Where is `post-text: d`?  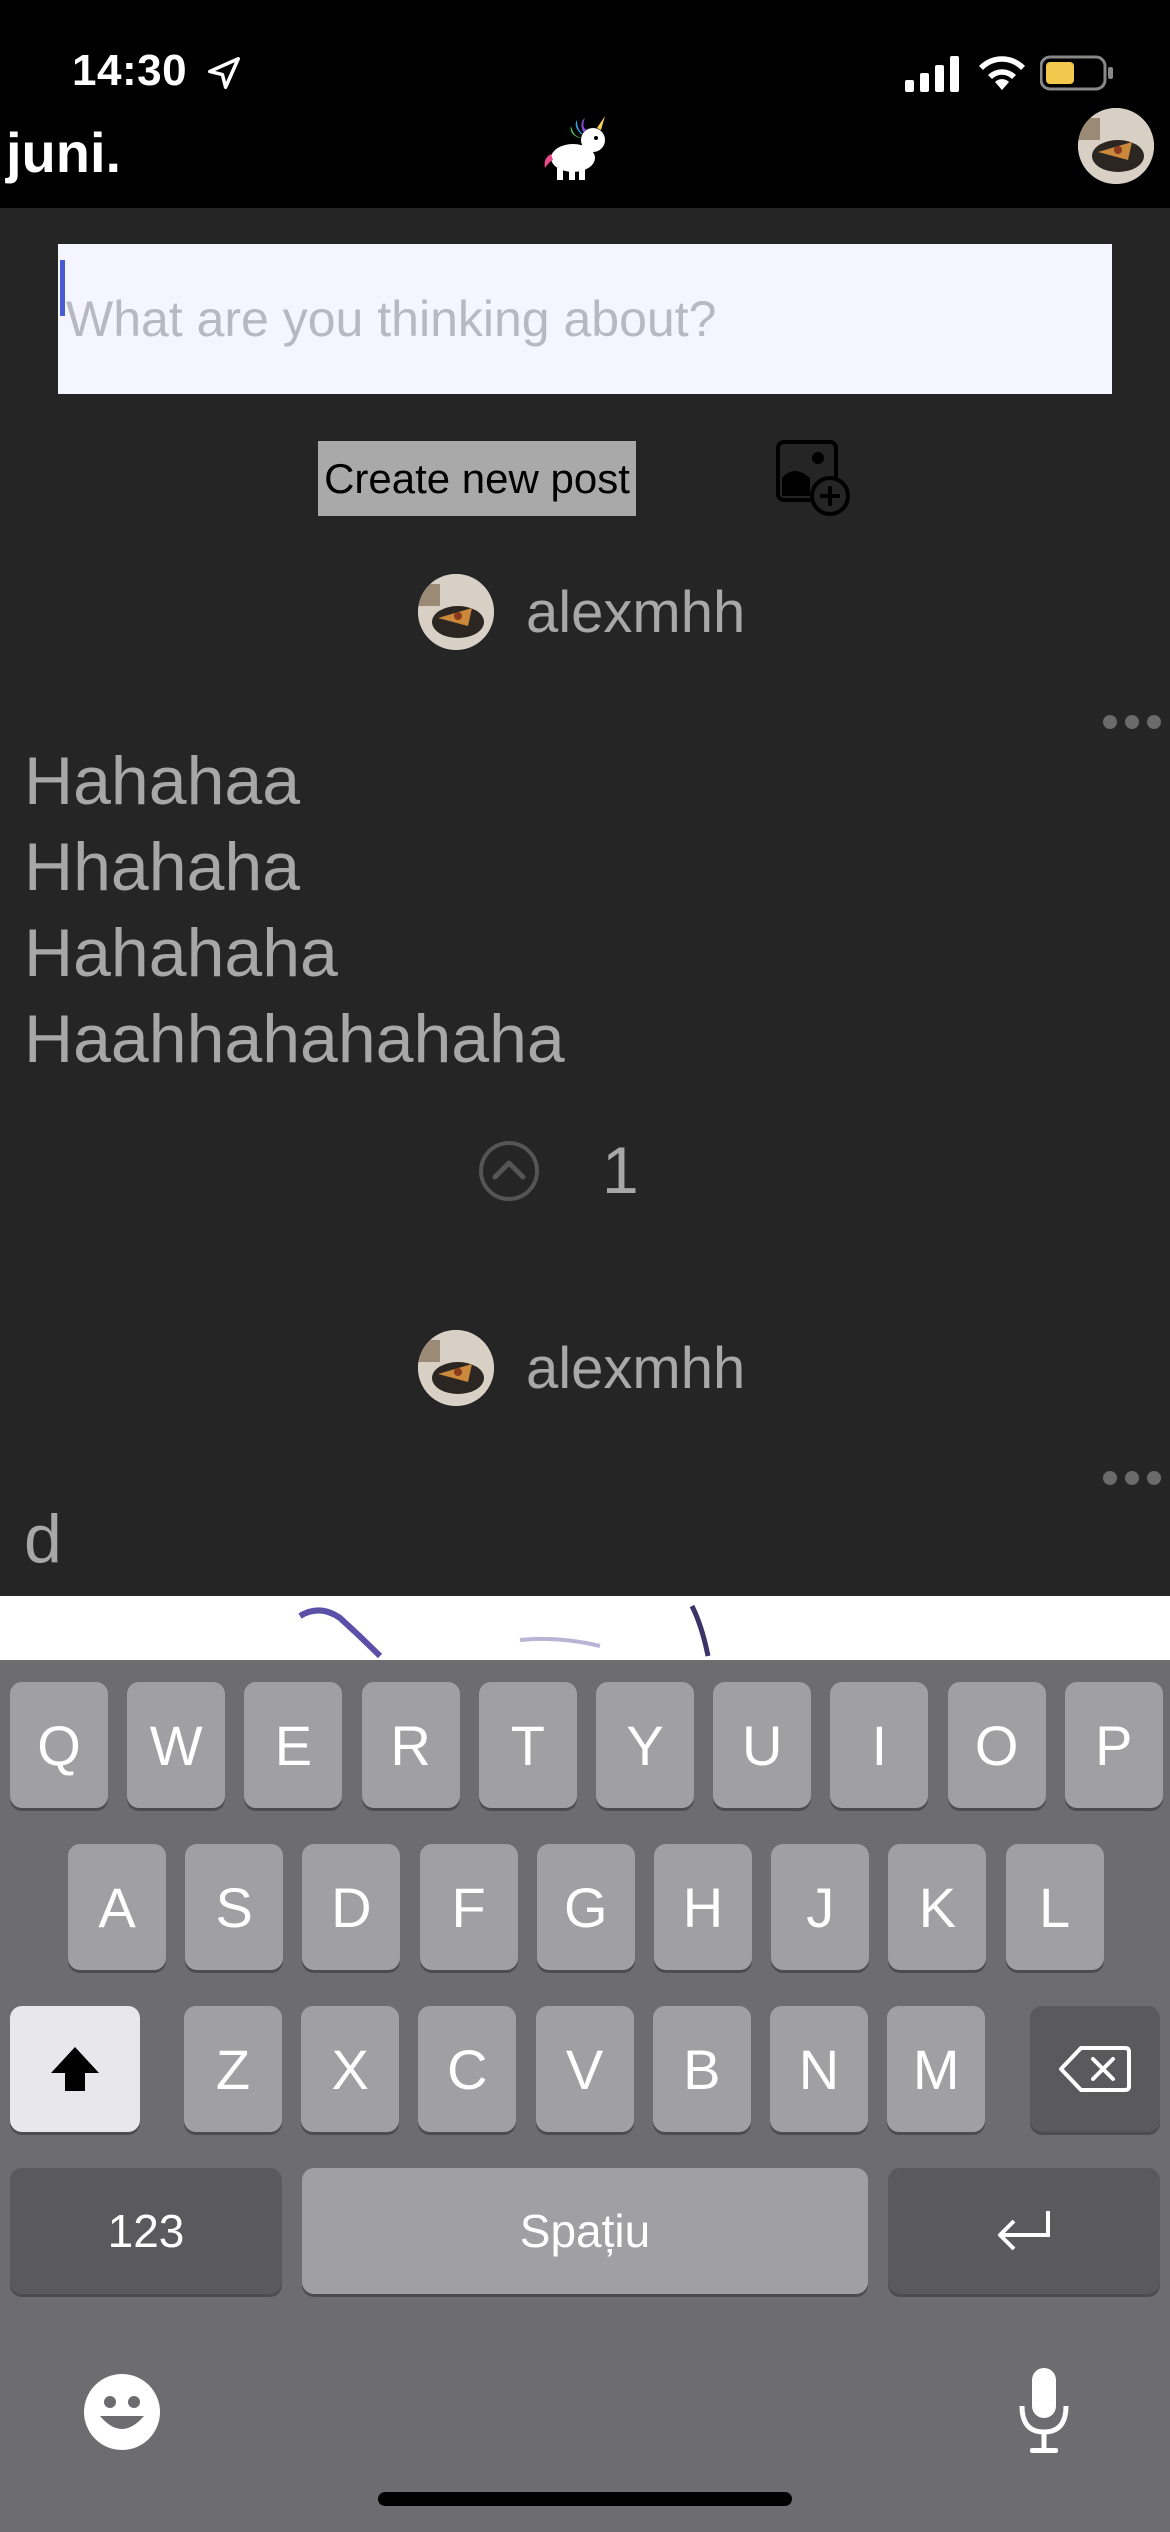 post-text: d is located at coordinates (43, 1539).